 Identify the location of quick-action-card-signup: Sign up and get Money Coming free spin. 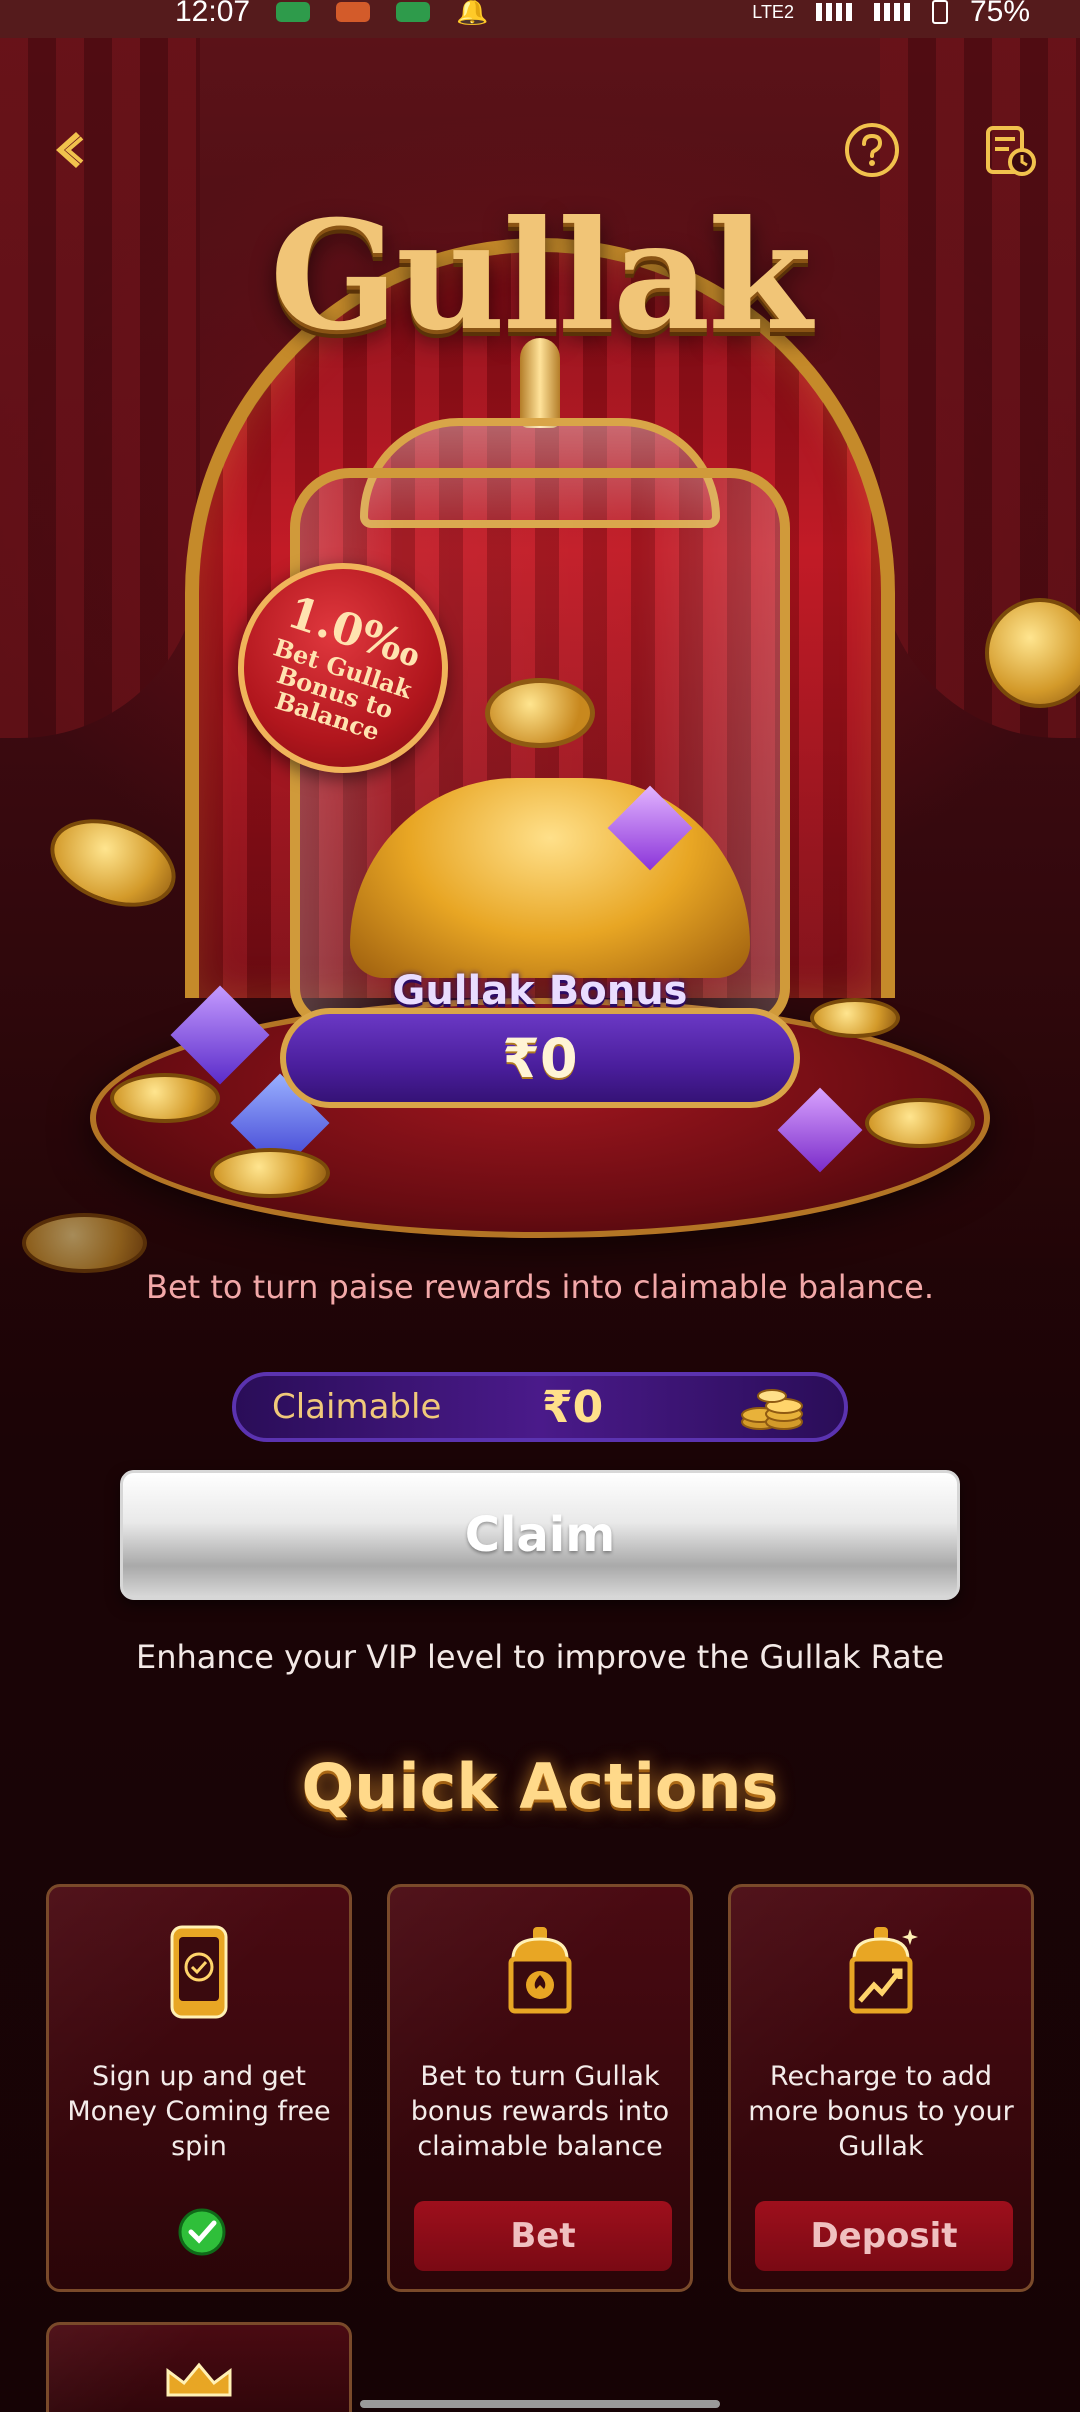
(199, 2088).